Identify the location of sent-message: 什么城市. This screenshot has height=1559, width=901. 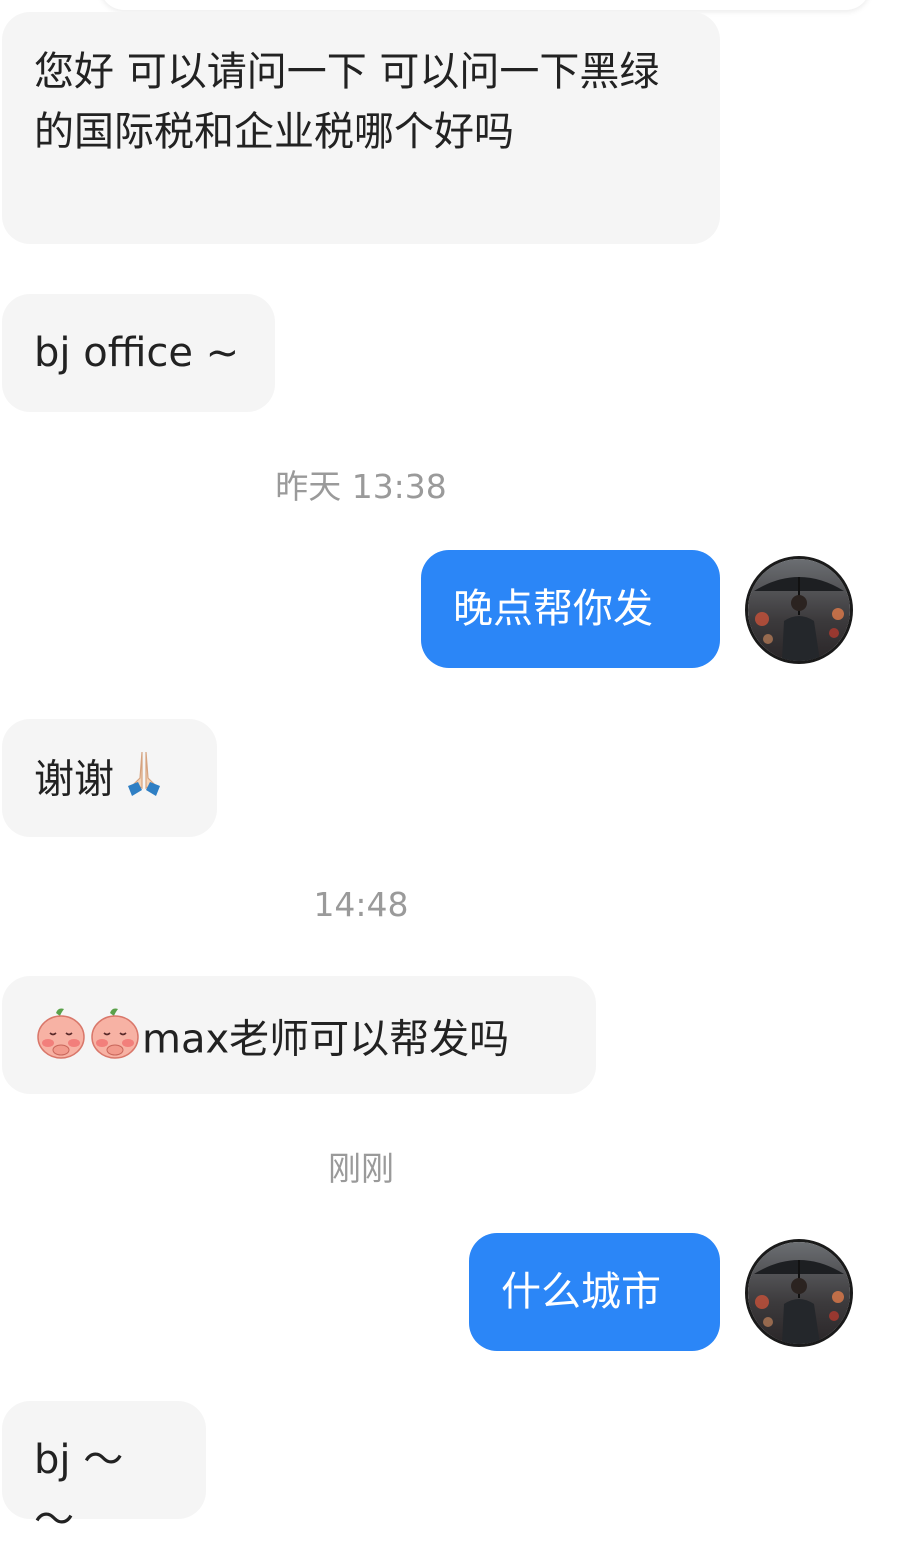
(594, 1292).